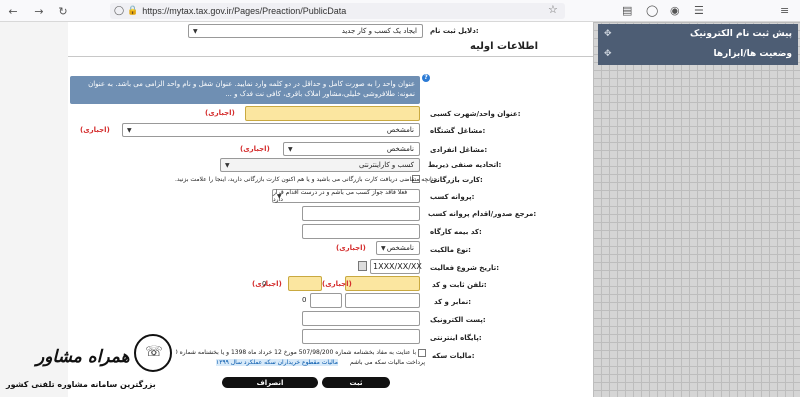 The width and height of the screenshot is (800, 397). What do you see at coordinates (39, 11) in the screenshot?
I see `forward-arrow-icon: →` at bounding box center [39, 11].